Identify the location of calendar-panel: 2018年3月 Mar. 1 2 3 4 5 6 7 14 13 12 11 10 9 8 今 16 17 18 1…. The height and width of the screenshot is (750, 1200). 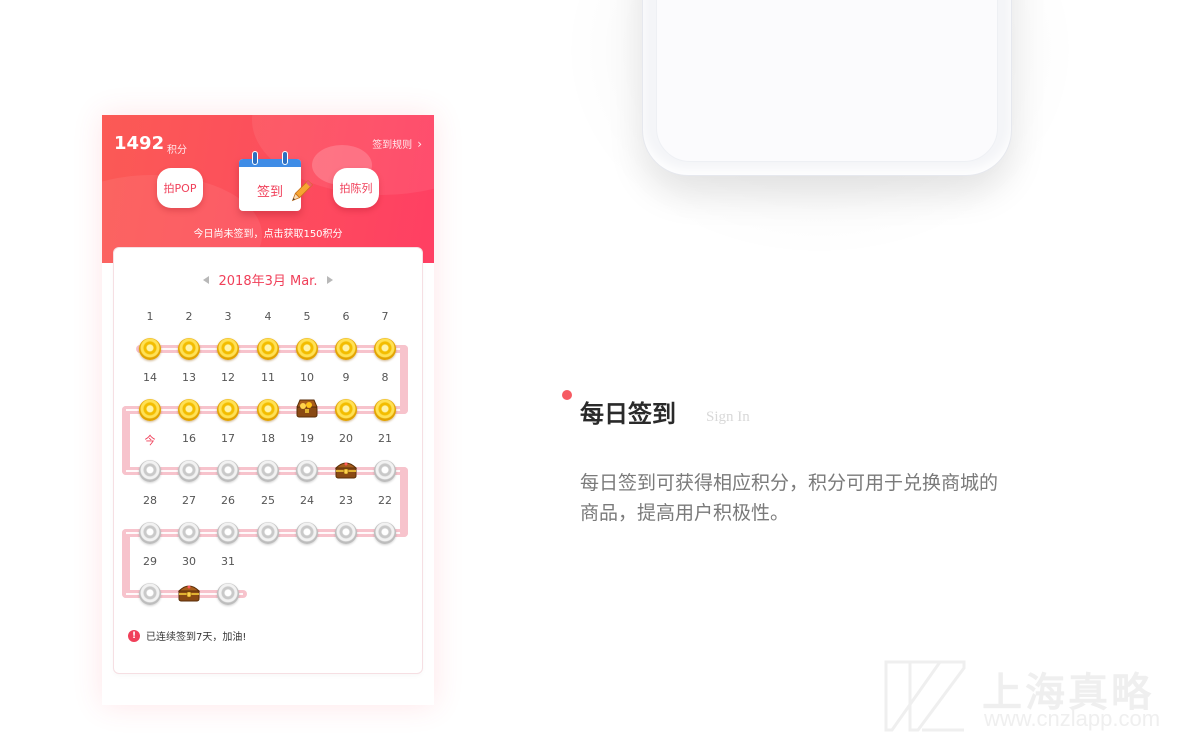
(268, 460).